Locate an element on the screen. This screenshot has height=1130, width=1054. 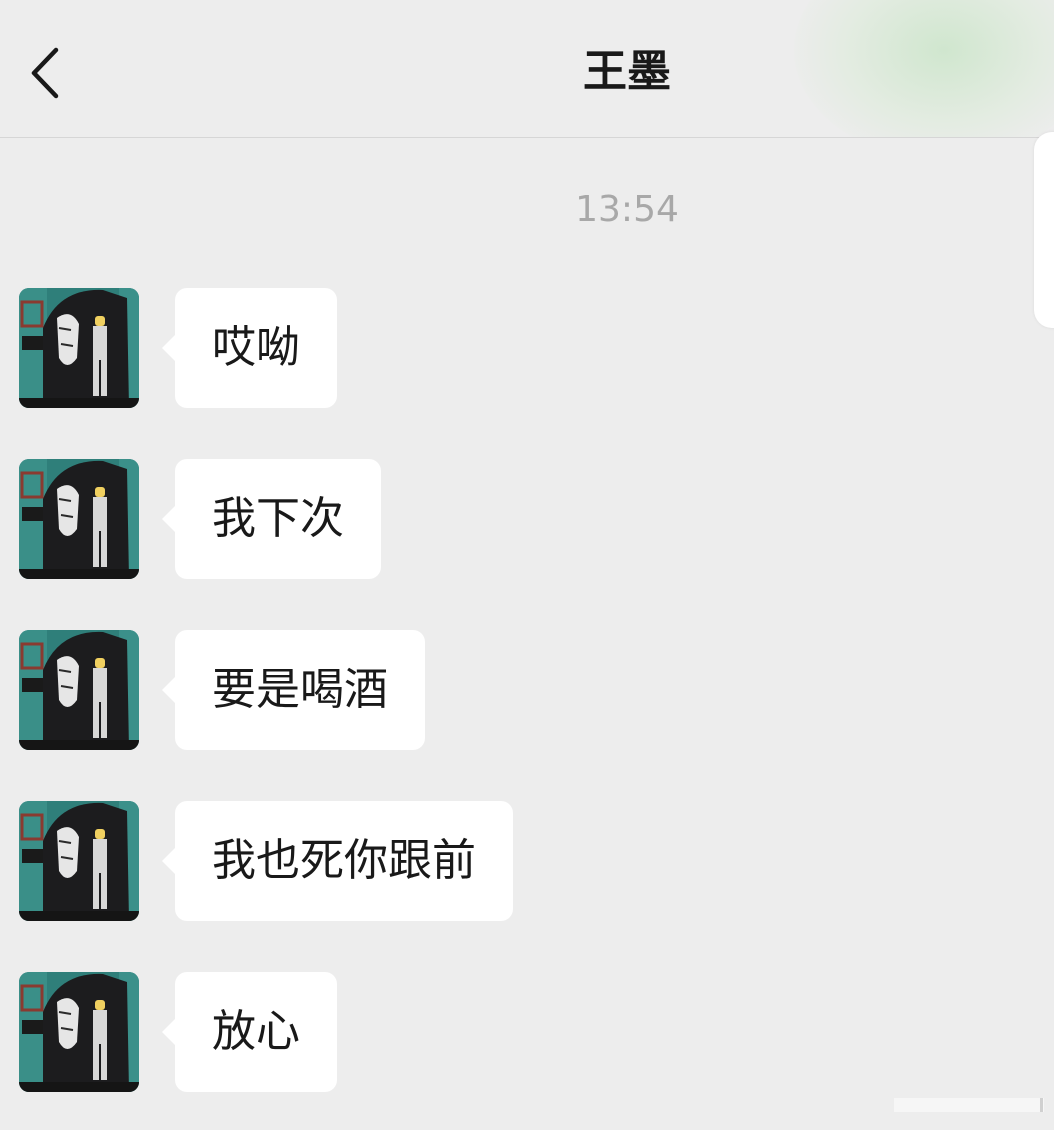
chat-title: 王墨 is located at coordinates (627, 71).